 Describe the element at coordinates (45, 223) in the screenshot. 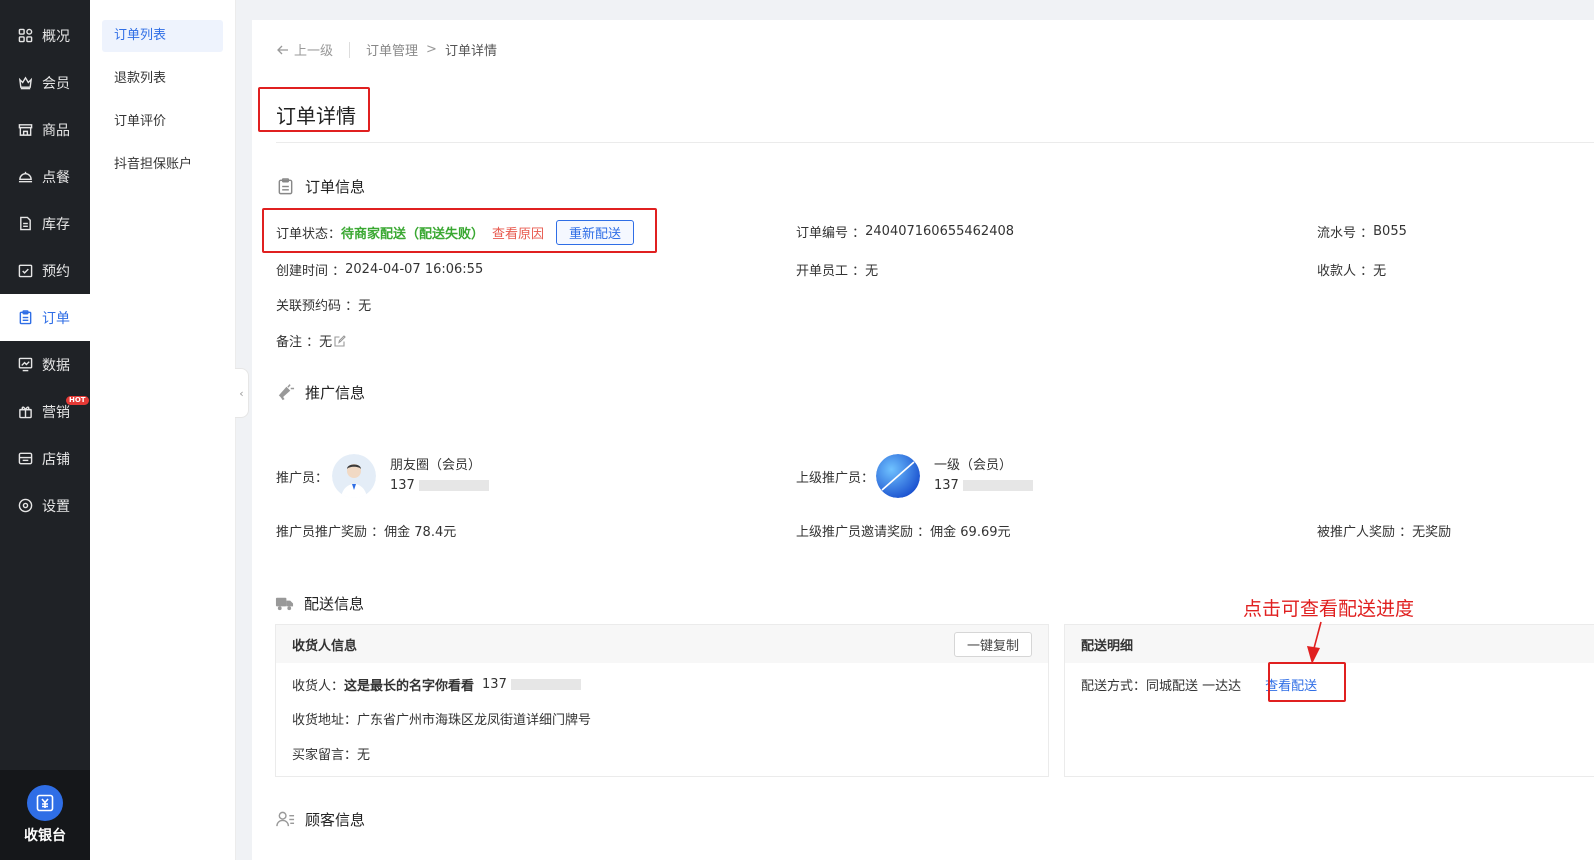

I see `nav-item-inventory: 库存` at that location.